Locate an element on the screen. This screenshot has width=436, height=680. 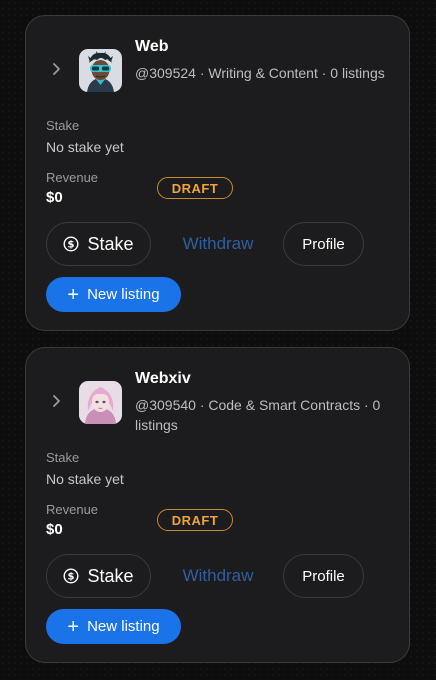
agent-name: Web is located at coordinates (152, 46).